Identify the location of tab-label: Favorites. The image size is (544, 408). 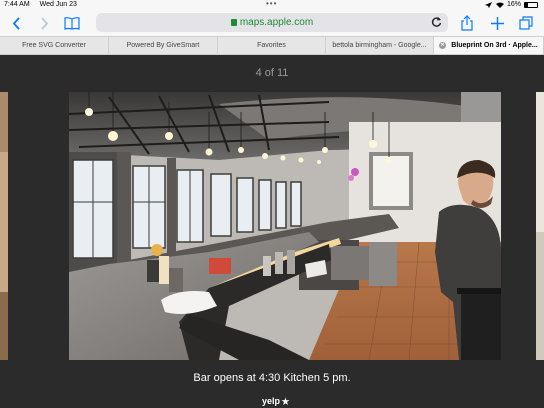
(271, 45).